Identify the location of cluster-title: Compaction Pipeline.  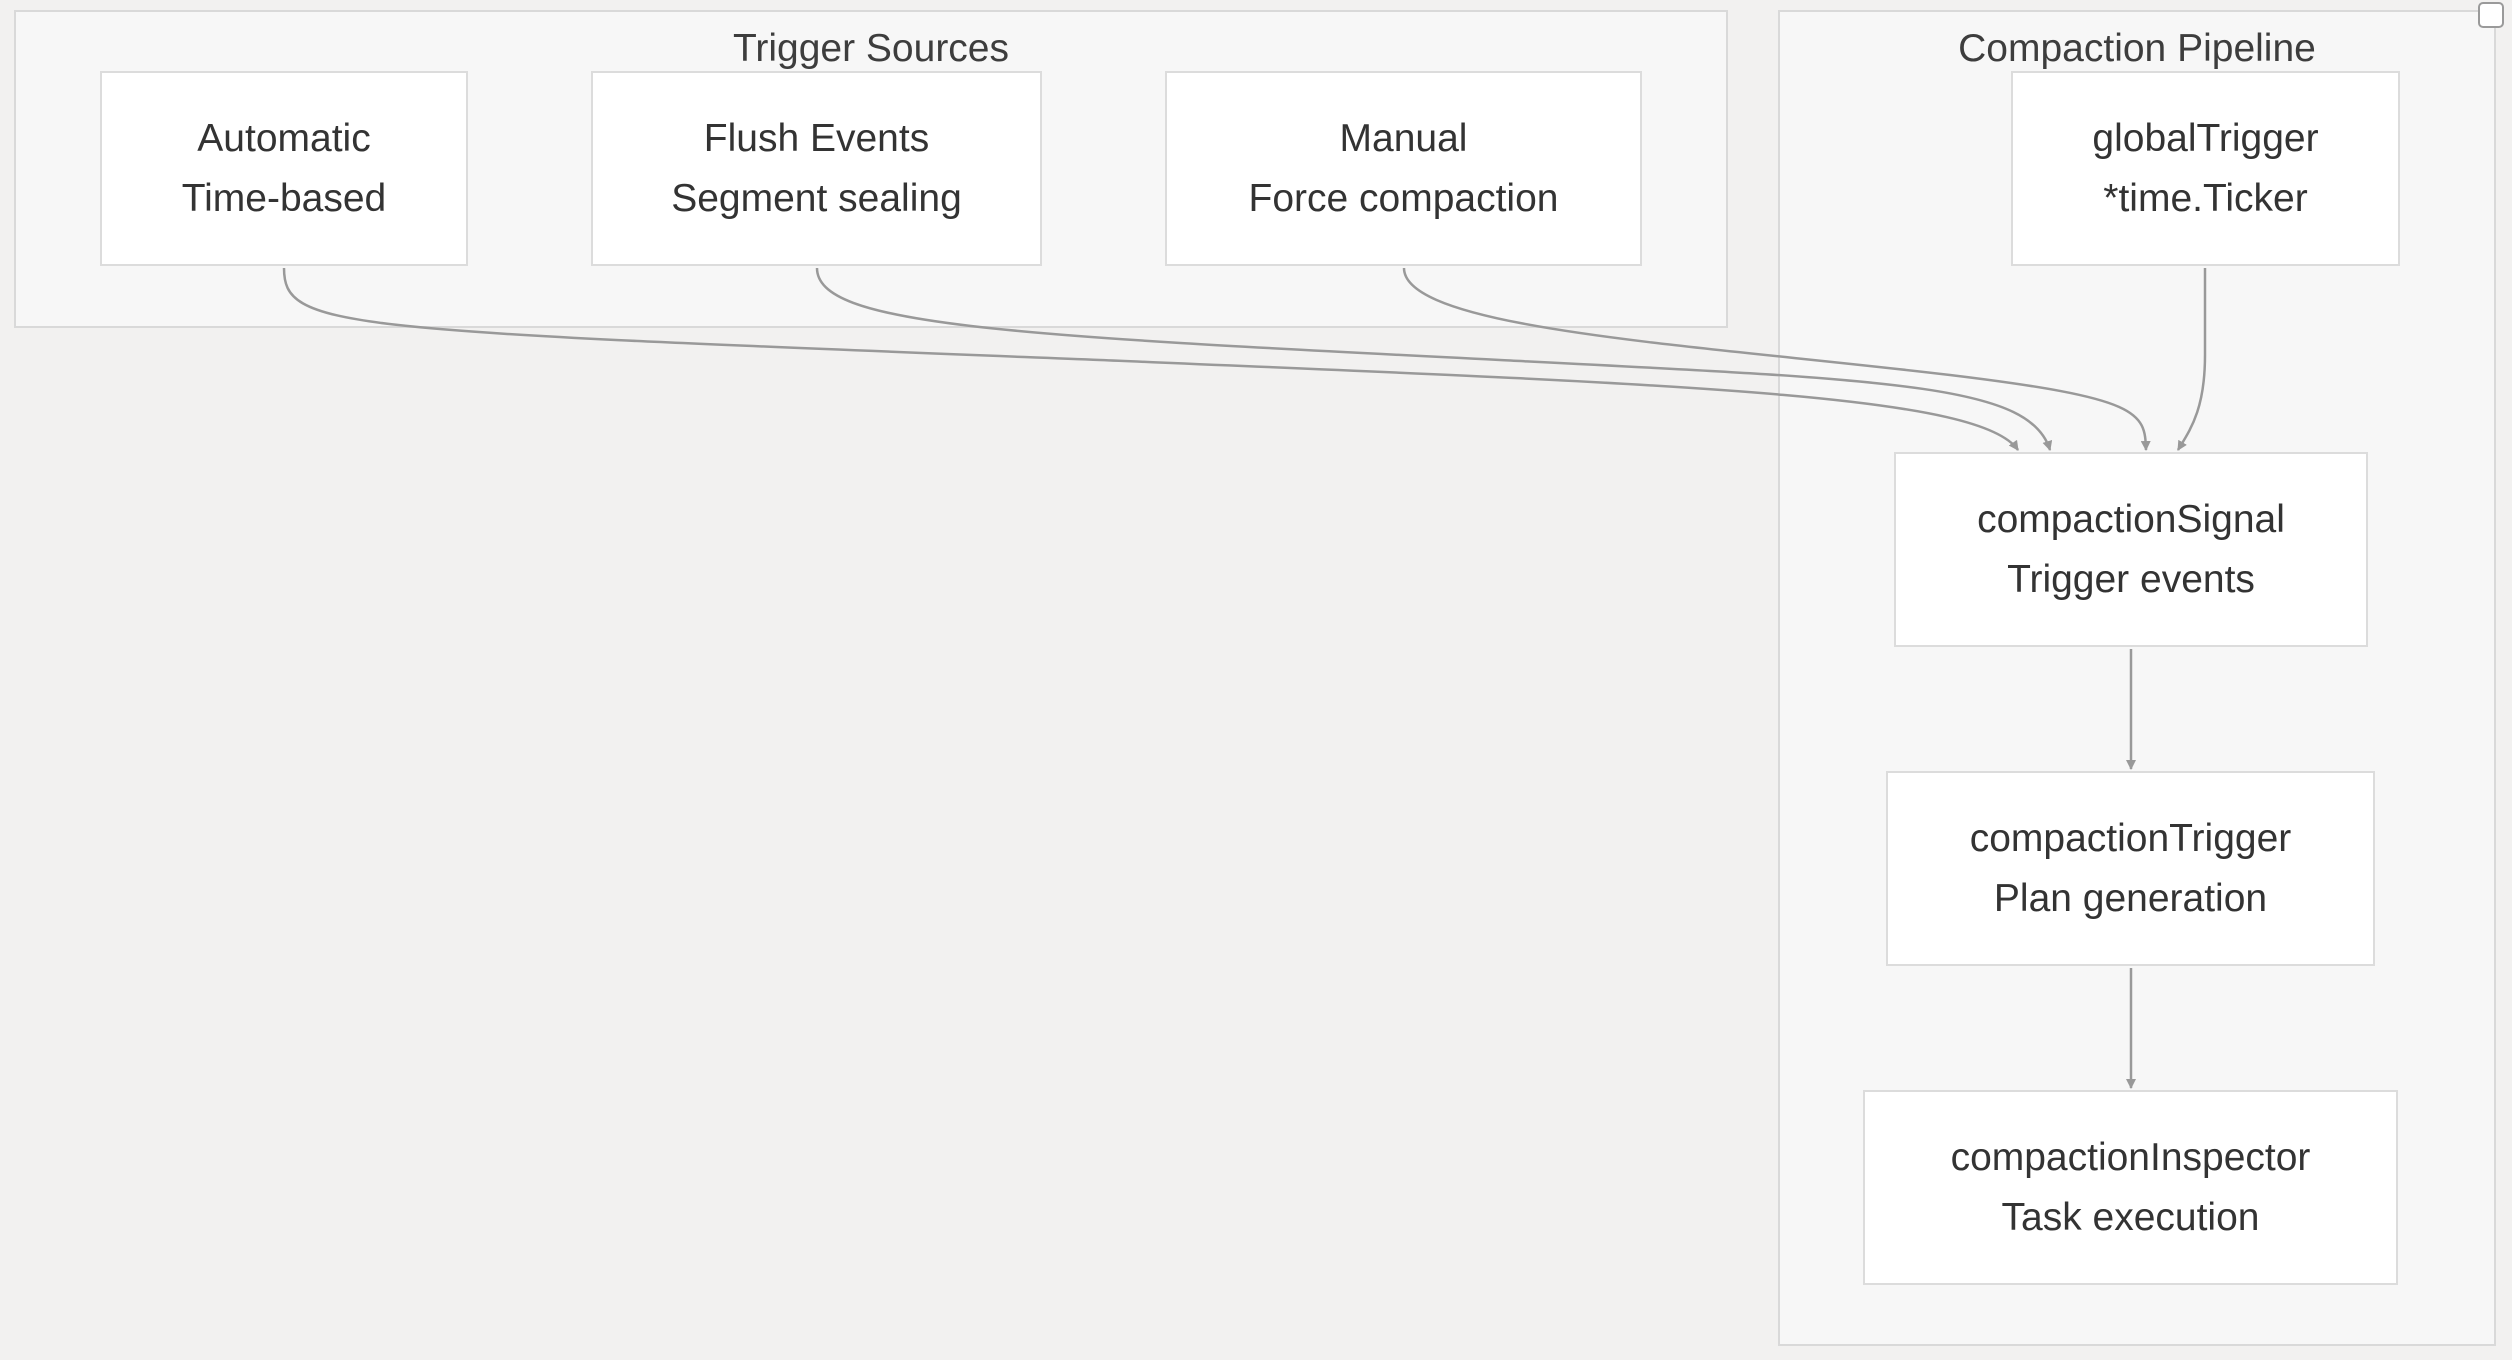
(2137, 48).